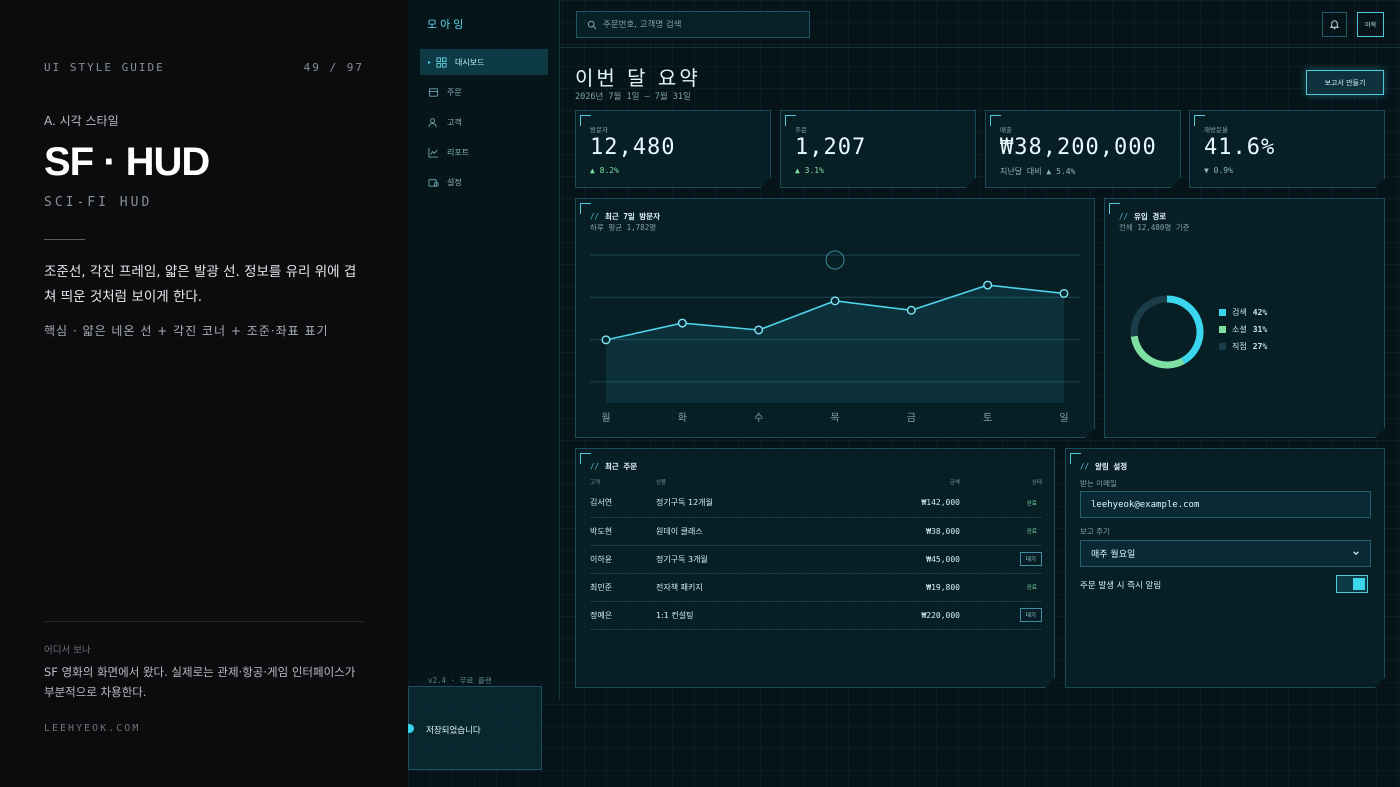 Image resolution: width=1400 pixels, height=787 pixels. I want to click on user-icon, so click(432, 122).